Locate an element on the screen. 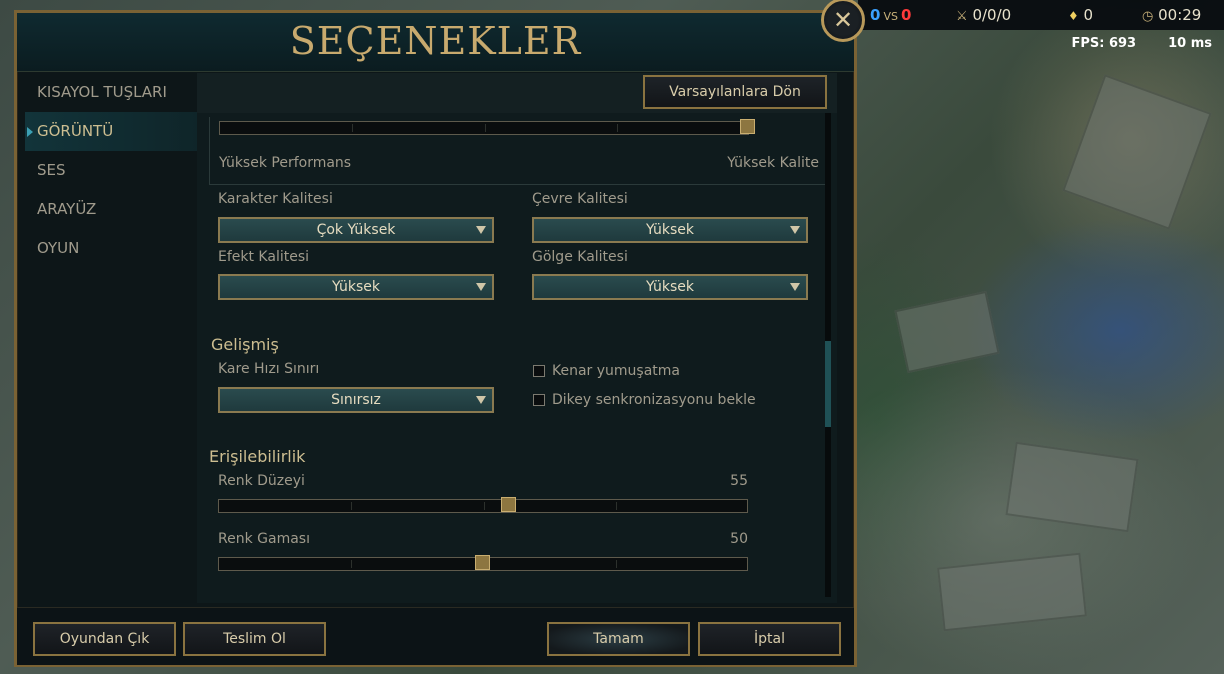 This screenshot has height=674, width=1224. effect-quality-dropdown: Yüksek is located at coordinates (356, 287).